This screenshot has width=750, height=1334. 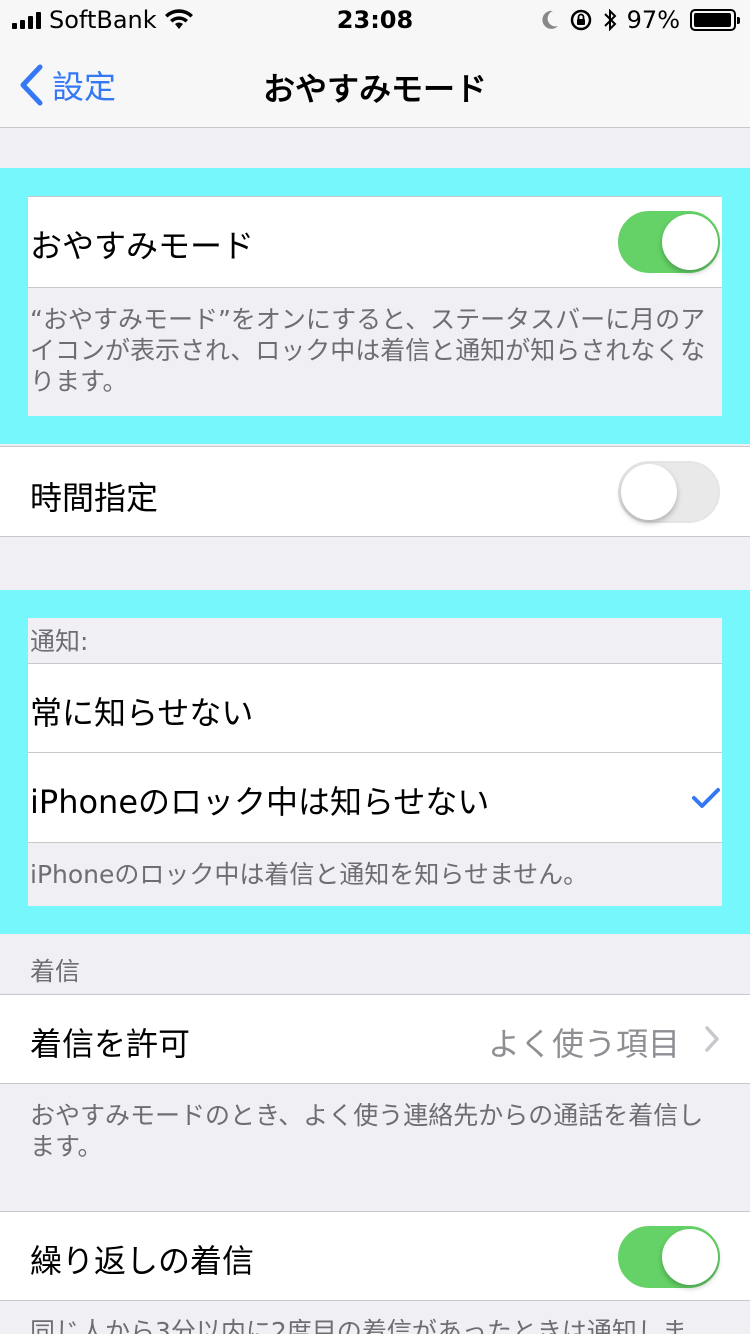 What do you see at coordinates (309, 874) in the screenshot?
I see `notifications-footer: iPhoneのロック中は着信と通知を知らせません。` at bounding box center [309, 874].